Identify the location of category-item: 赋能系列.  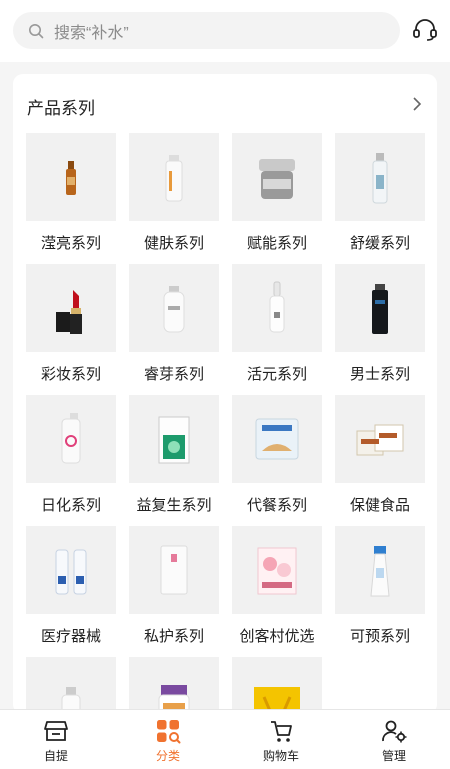
(277, 193).